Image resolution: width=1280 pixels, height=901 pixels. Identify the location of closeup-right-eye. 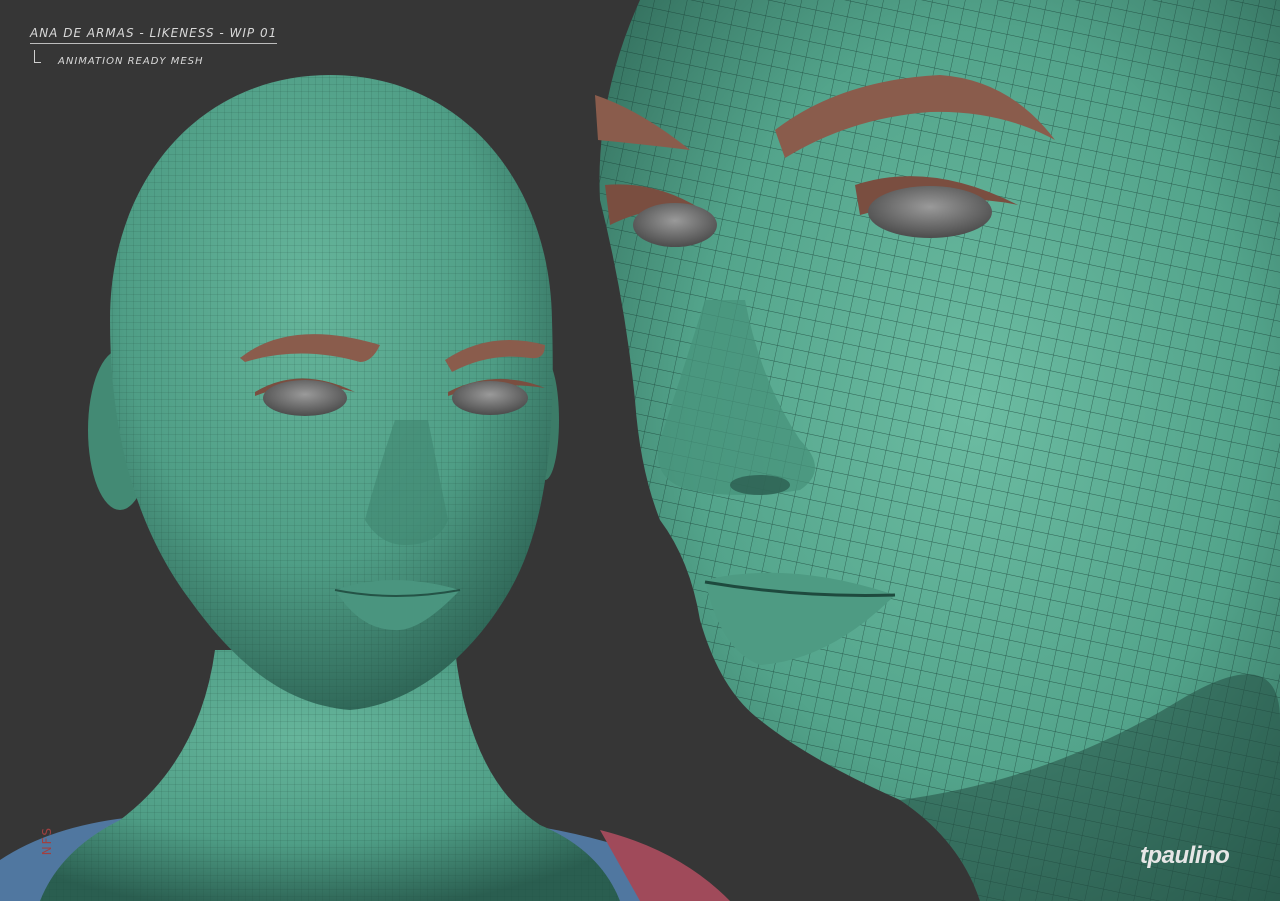
(930, 212).